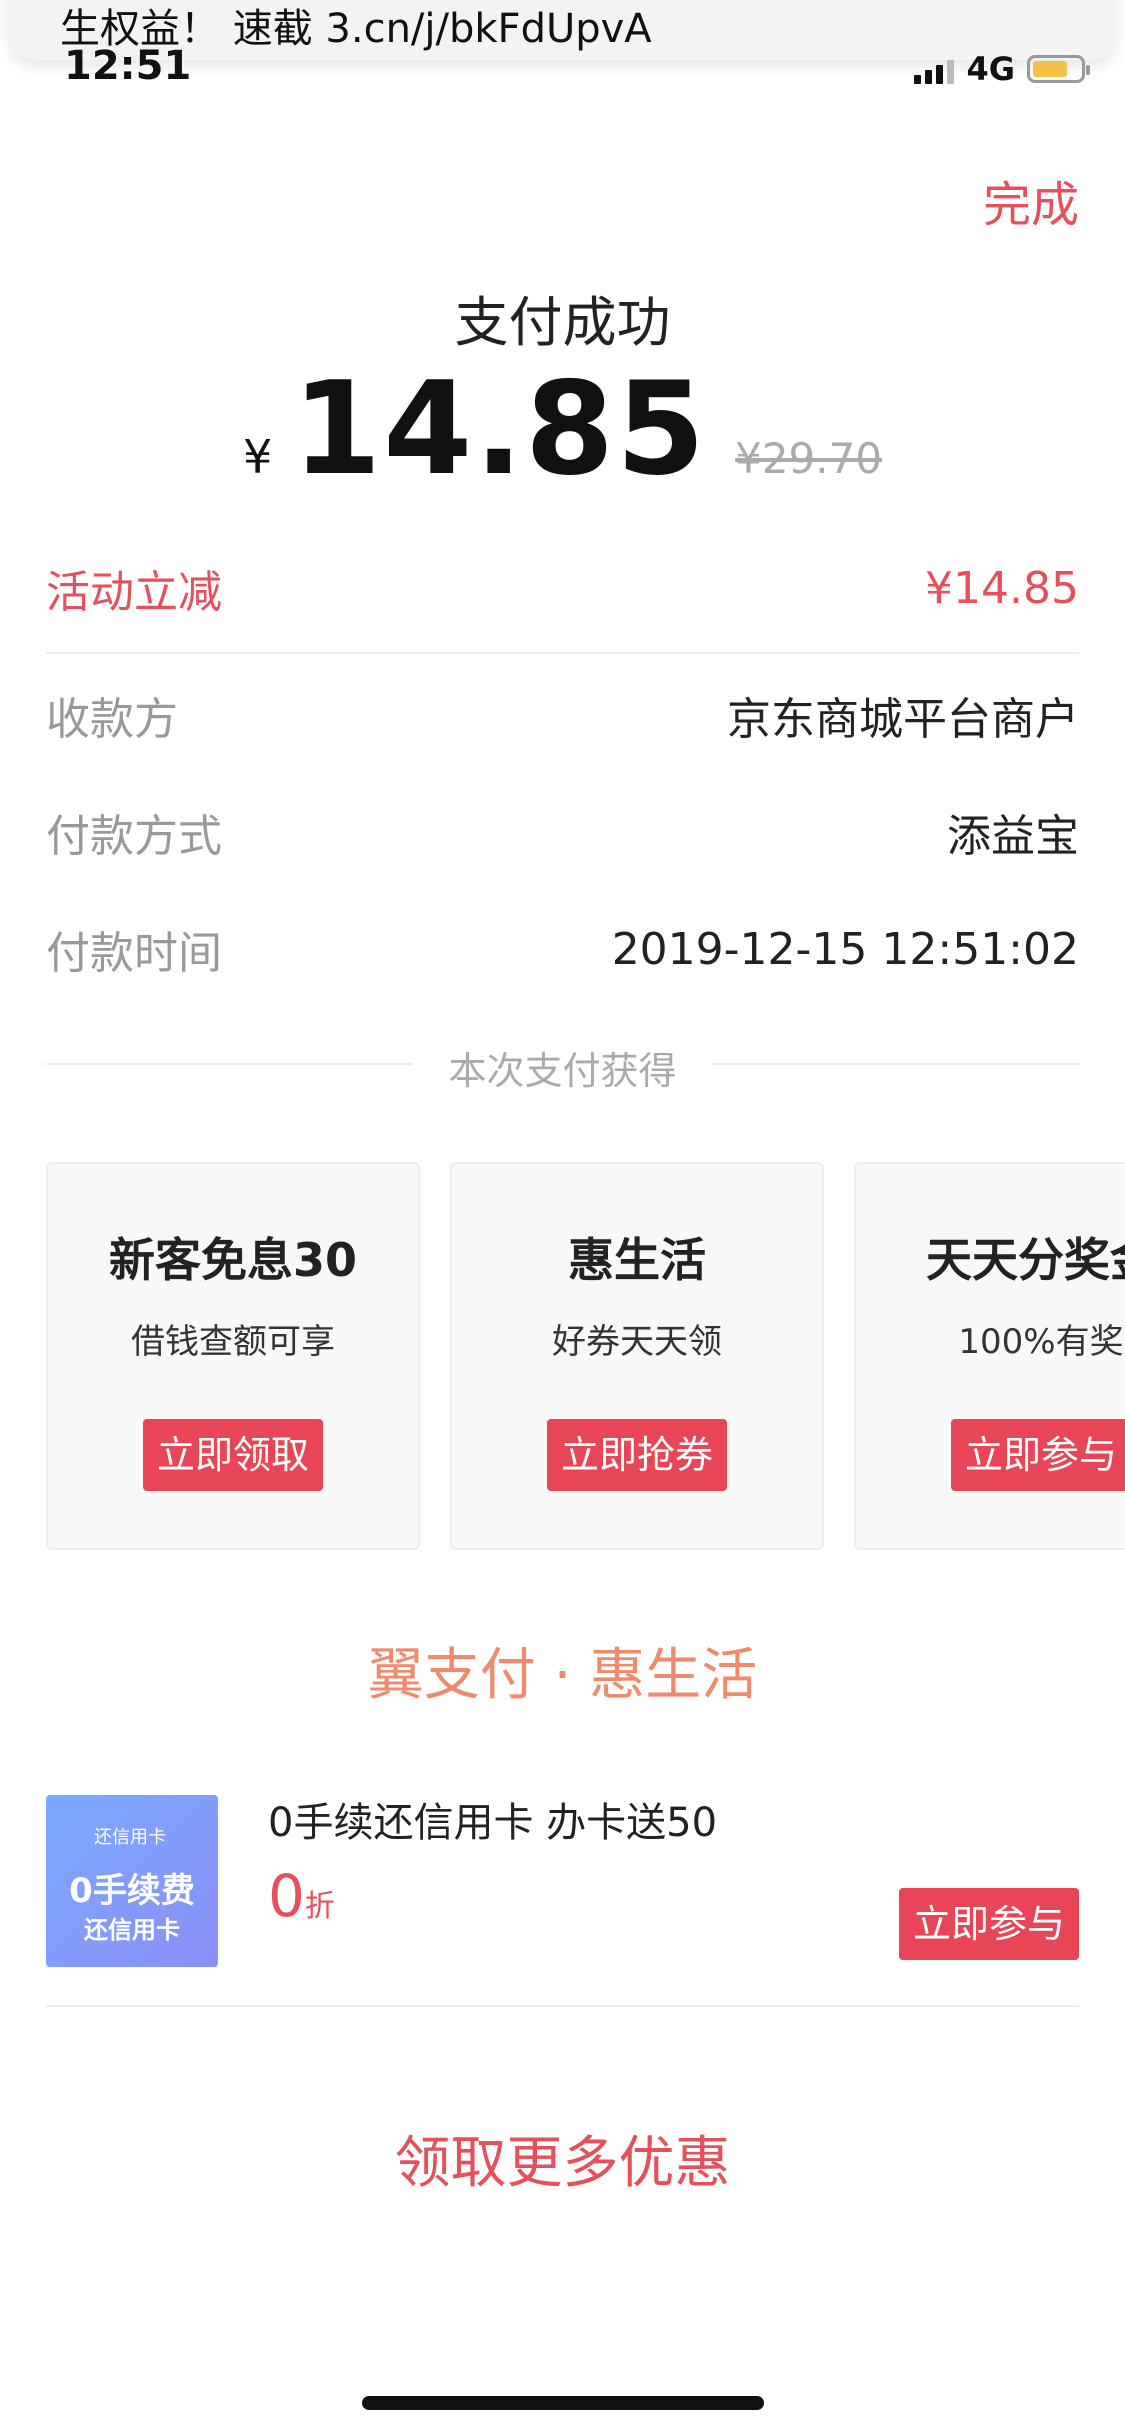  I want to click on status-indicators: 4G, so click(1002, 69).